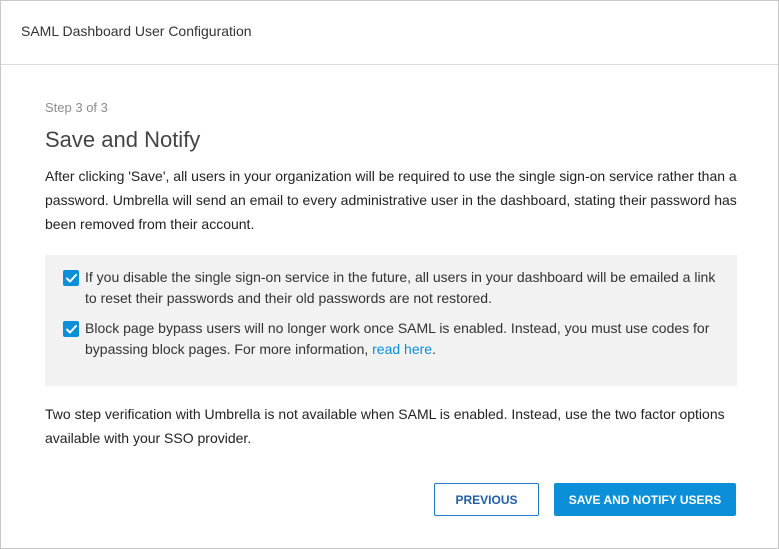 Image resolution: width=779 pixels, height=549 pixels. What do you see at coordinates (76, 107) in the screenshot?
I see `step-indicator: Step 3 of 3` at bounding box center [76, 107].